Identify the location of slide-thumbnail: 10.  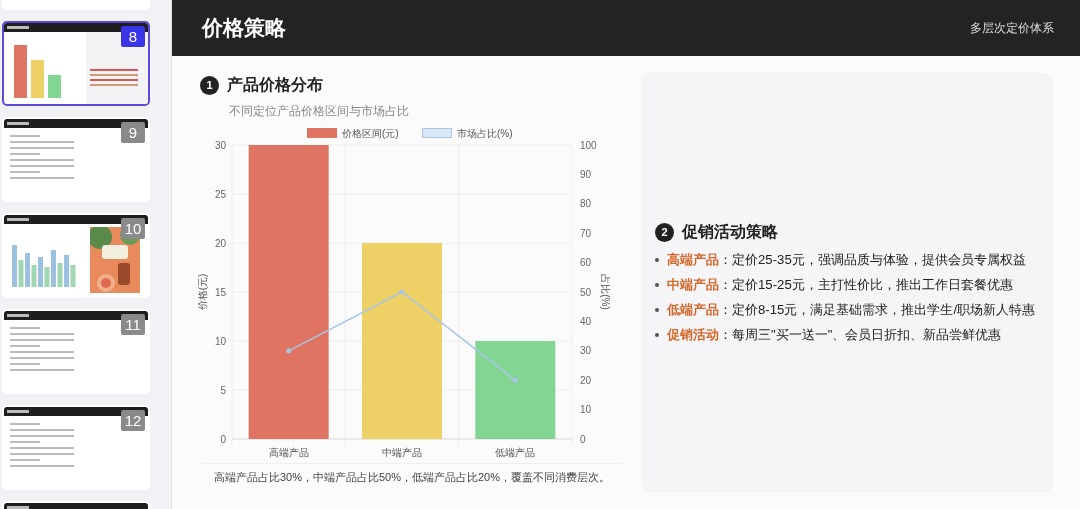
(76, 255).